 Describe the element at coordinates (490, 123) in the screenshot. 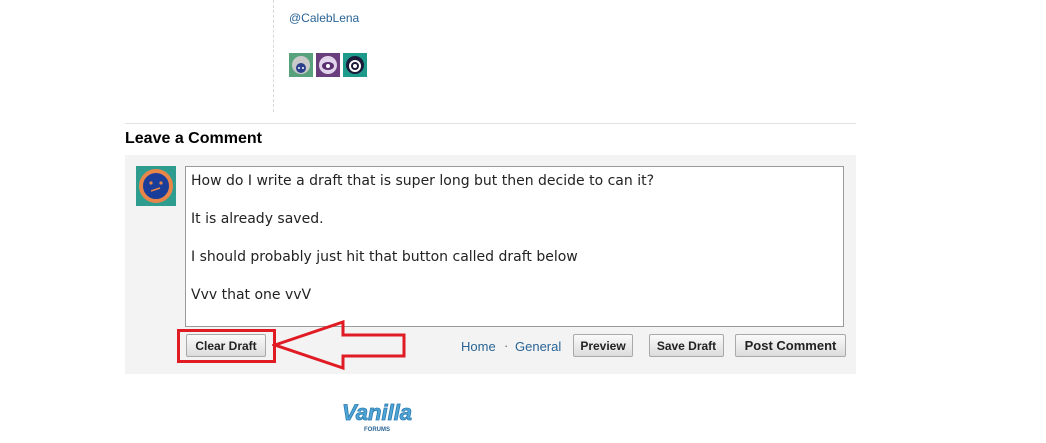

I see `section-divider` at that location.